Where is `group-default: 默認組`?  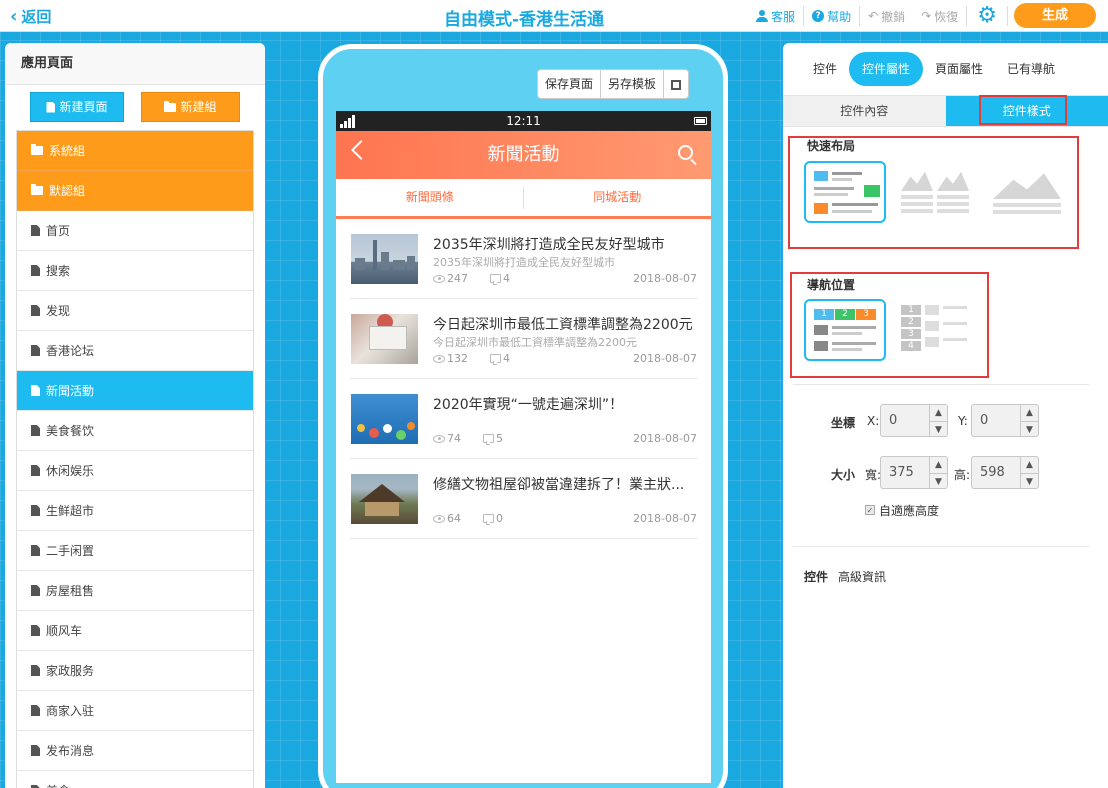
group-default: 默認組 is located at coordinates (135, 191).